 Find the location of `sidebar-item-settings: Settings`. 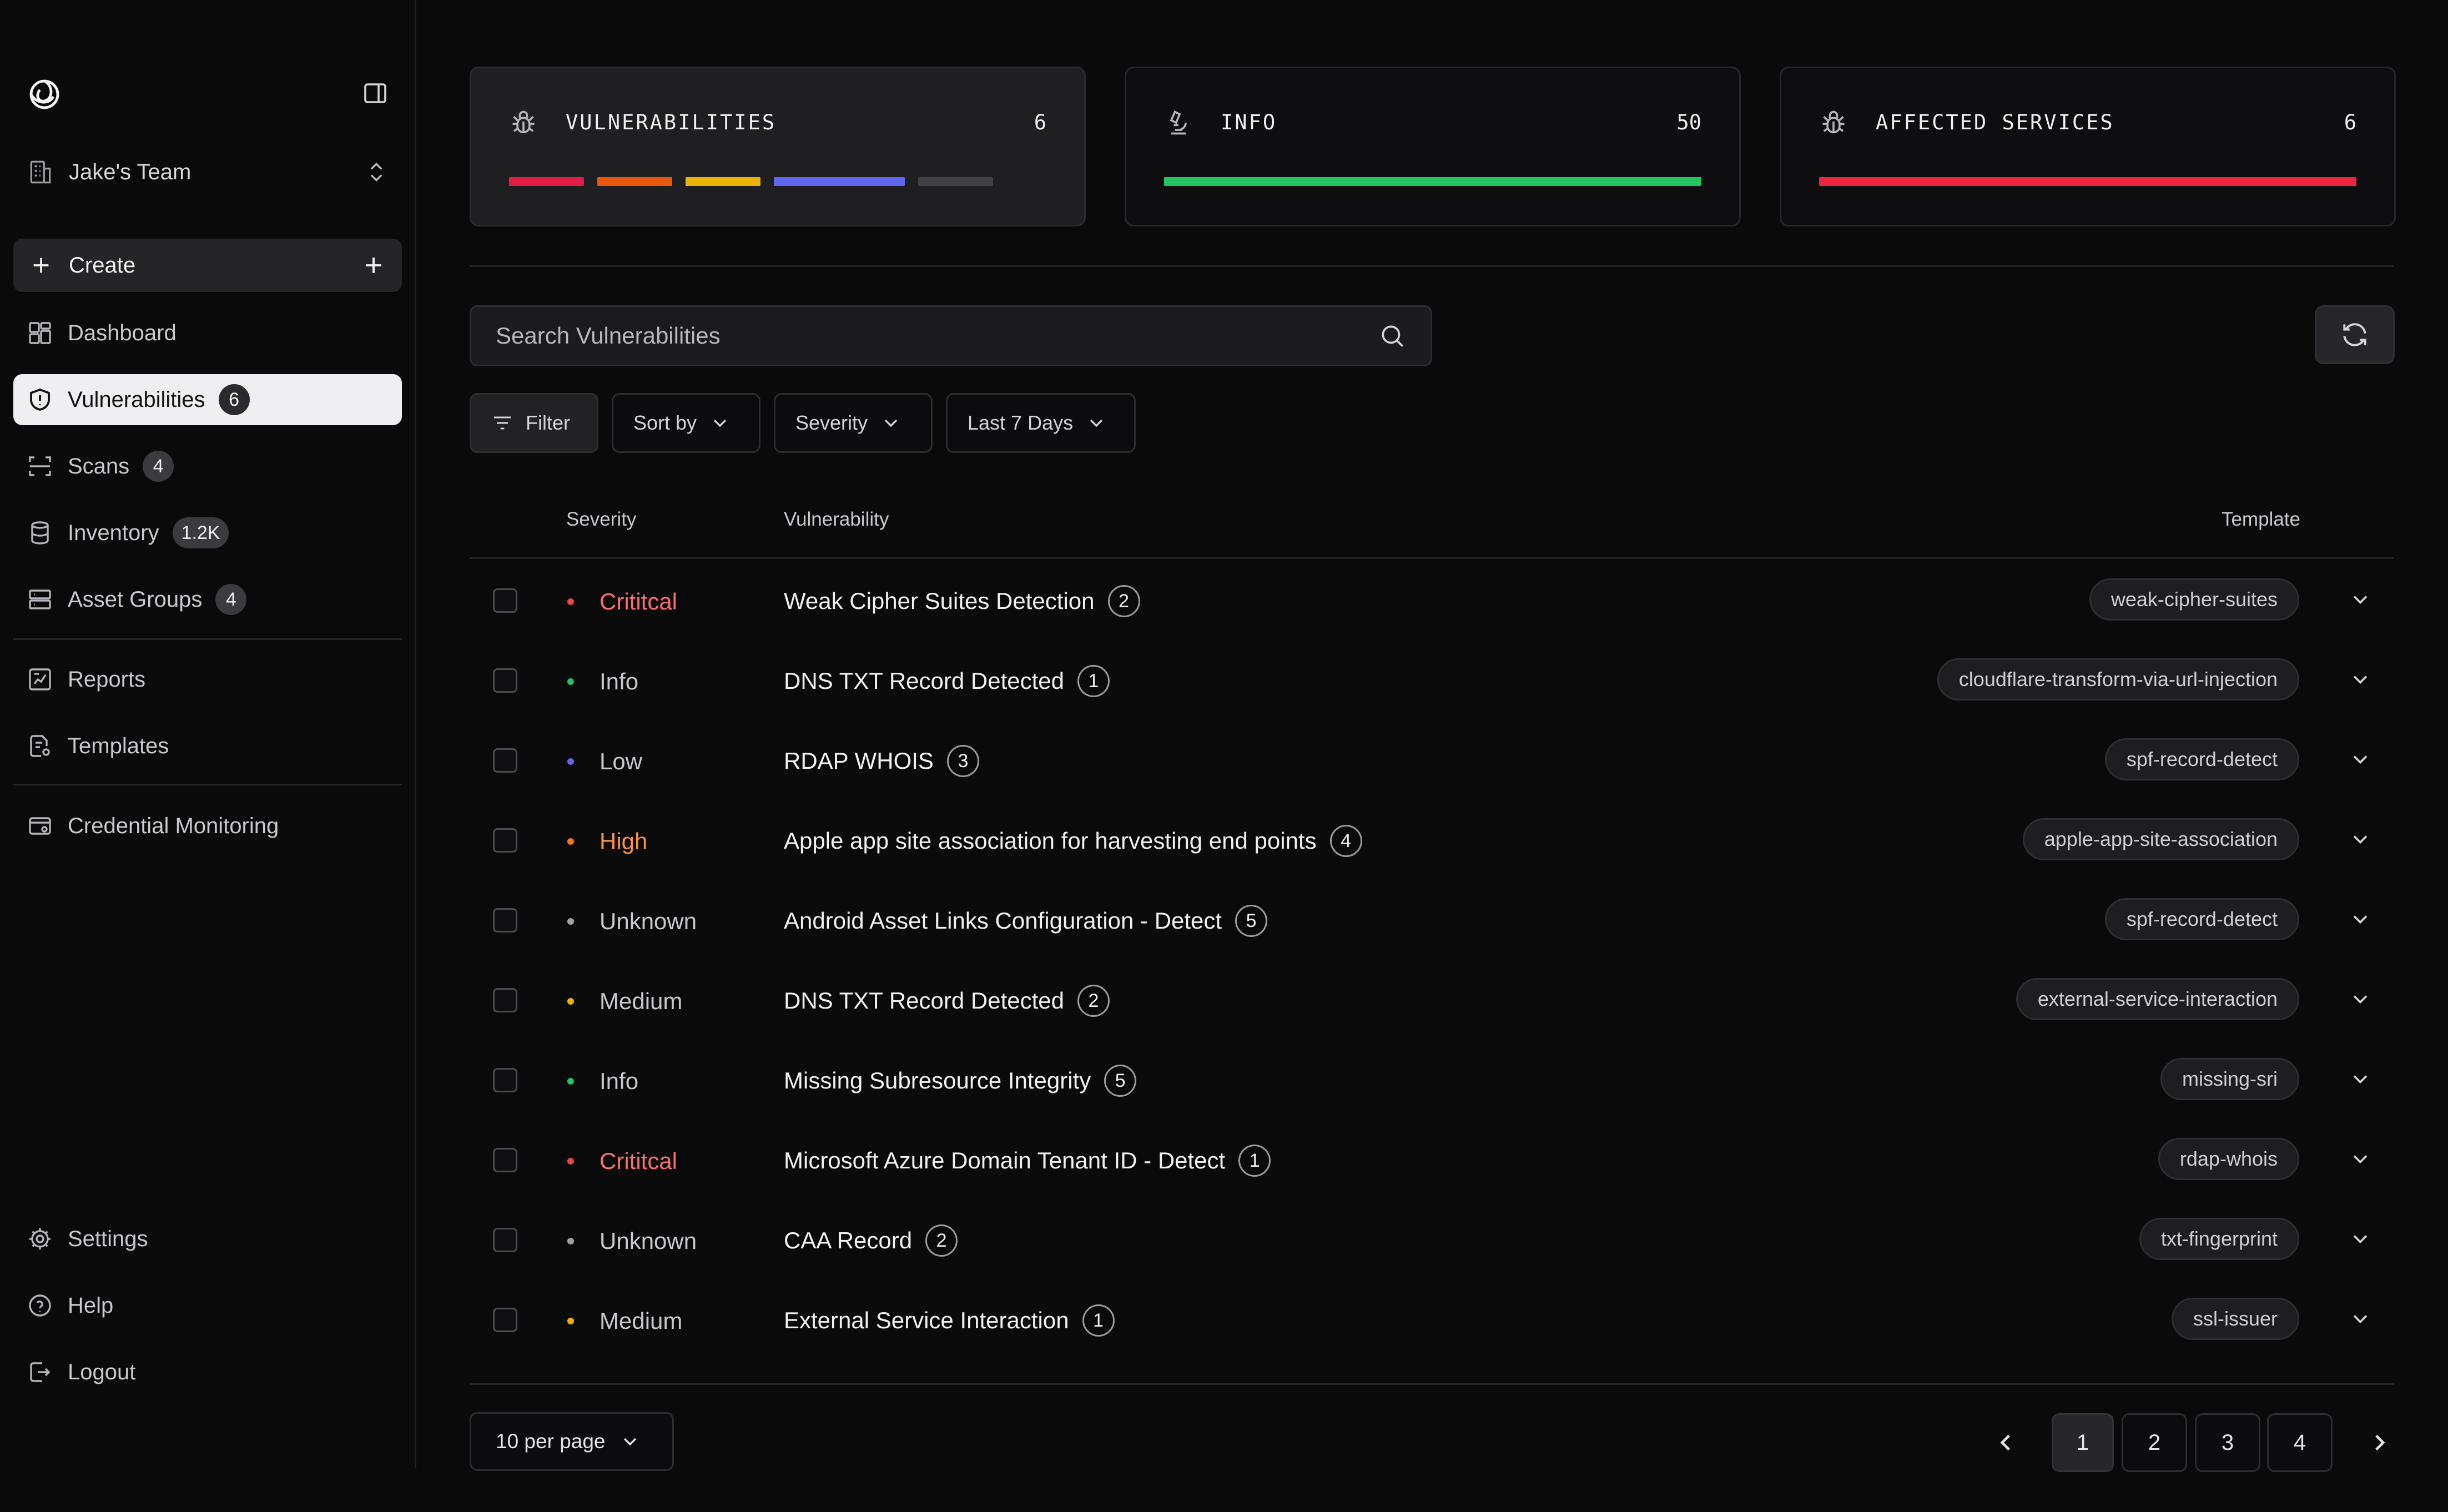

sidebar-item-settings: Settings is located at coordinates (207, 1238).